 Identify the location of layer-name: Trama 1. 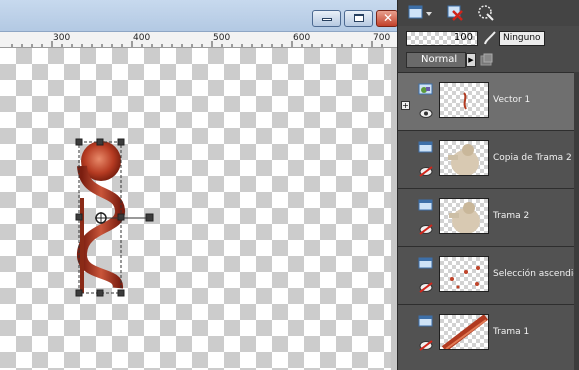
(511, 332).